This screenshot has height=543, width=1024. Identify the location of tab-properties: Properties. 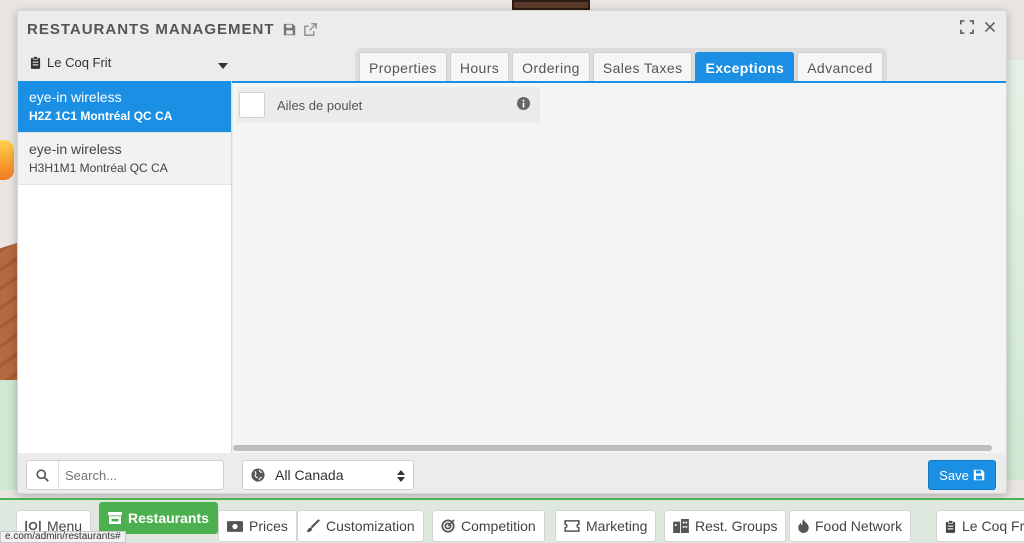
(403, 67).